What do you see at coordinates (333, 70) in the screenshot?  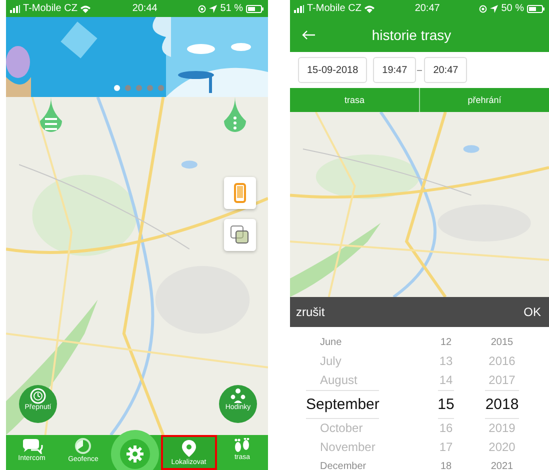 I see `date-field: 15-09-2018` at bounding box center [333, 70].